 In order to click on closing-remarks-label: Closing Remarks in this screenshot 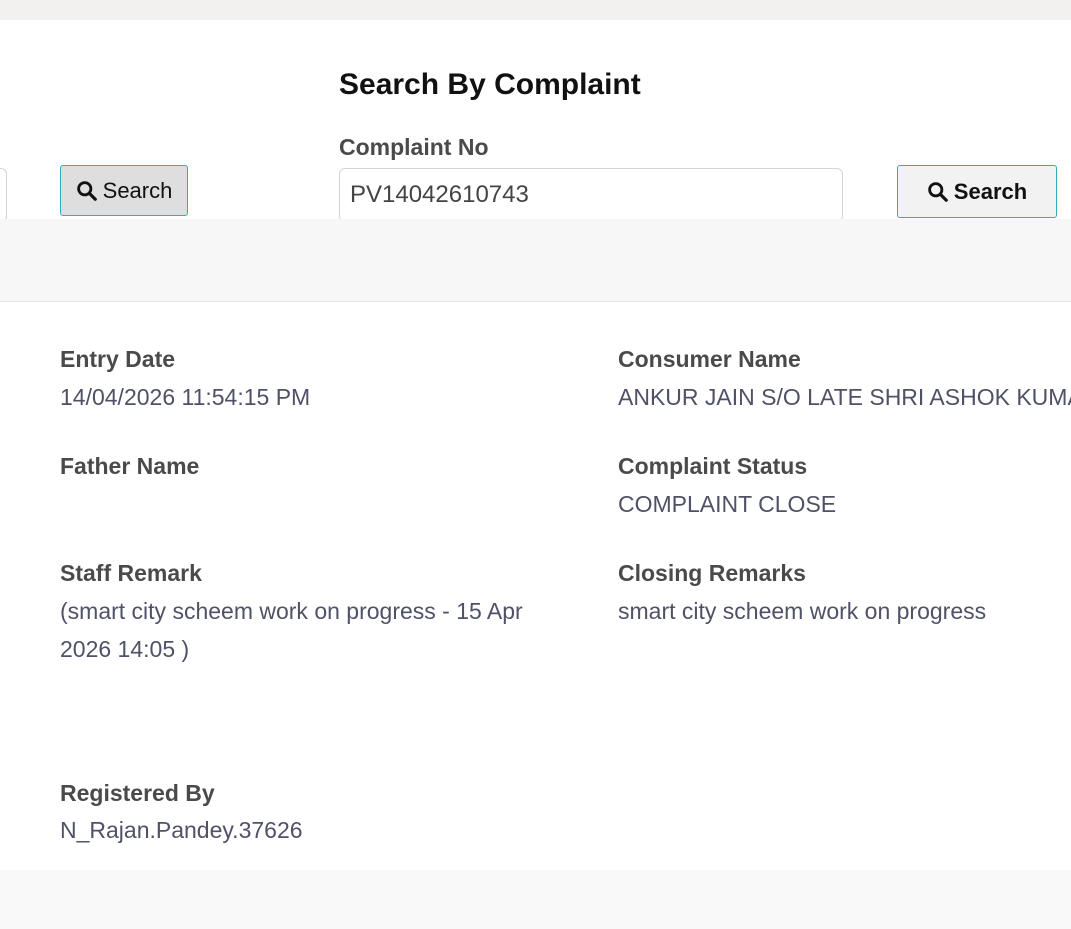, I will do `click(712, 573)`.